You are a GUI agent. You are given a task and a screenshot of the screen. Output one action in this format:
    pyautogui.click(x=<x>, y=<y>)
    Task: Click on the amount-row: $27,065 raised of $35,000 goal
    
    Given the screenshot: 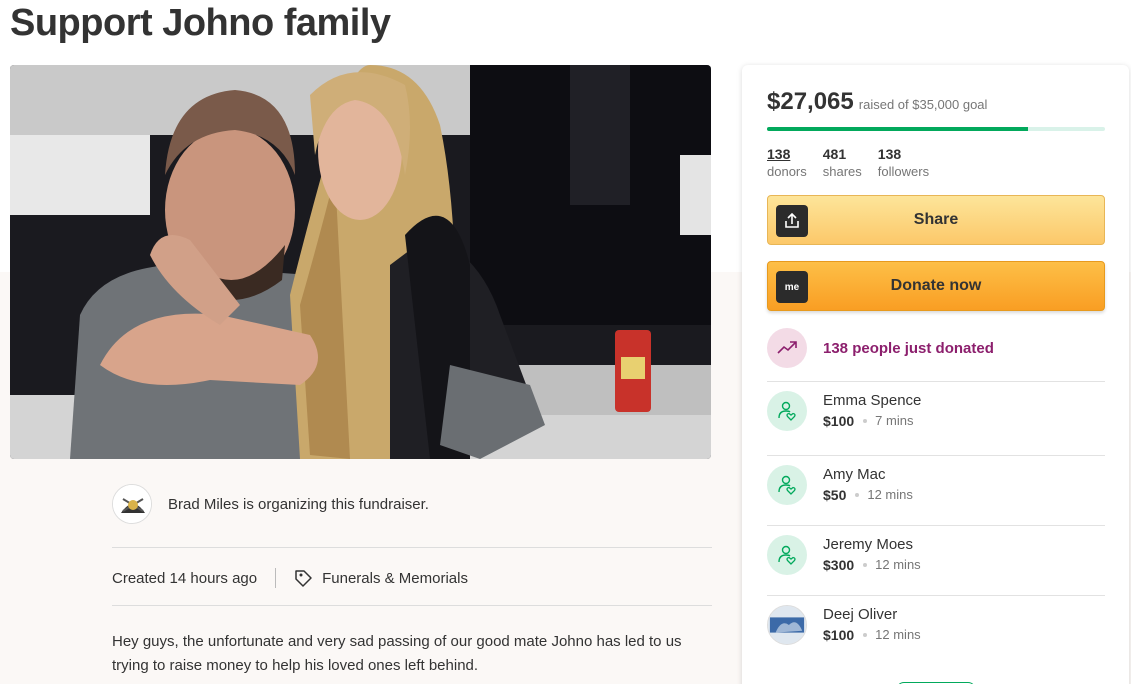 What is the action you would take?
    pyautogui.click(x=877, y=102)
    